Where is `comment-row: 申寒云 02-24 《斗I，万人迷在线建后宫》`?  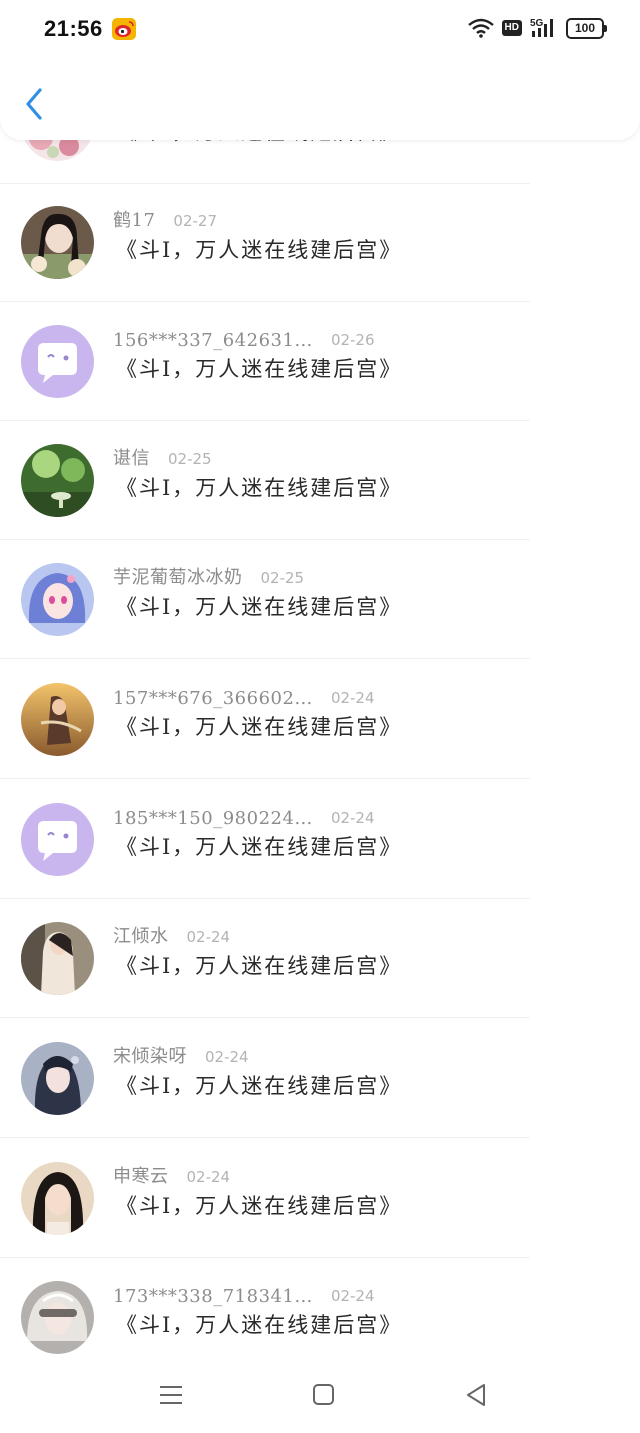 comment-row: 申寒云 02-24 《斗I，万人迷在线建后宫》 is located at coordinates (320, 1199).